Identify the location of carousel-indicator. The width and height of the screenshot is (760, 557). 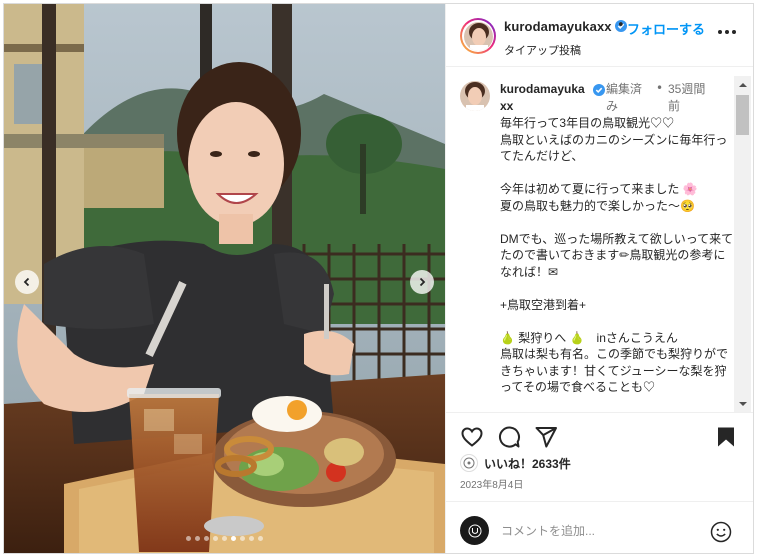
(224, 538).